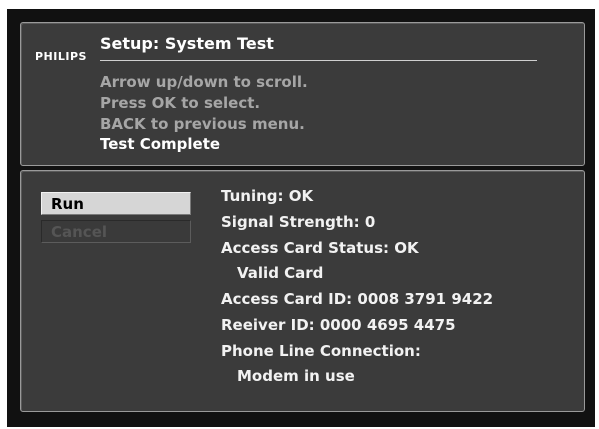 Image resolution: width=599 pixels, height=429 pixels. I want to click on receiver-id-result: Reeiver ID: 0000 4695 4475, so click(338, 325).